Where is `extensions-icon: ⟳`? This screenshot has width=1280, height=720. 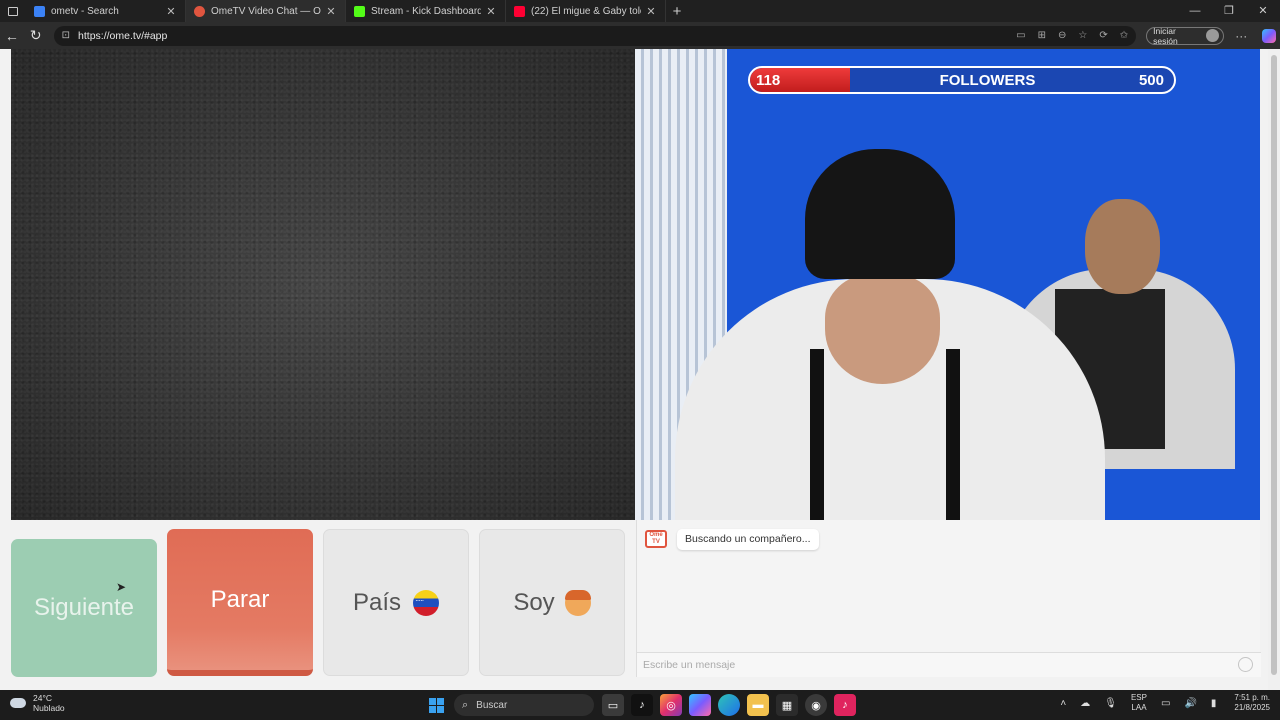 extensions-icon: ⟳ is located at coordinates (1103, 35).